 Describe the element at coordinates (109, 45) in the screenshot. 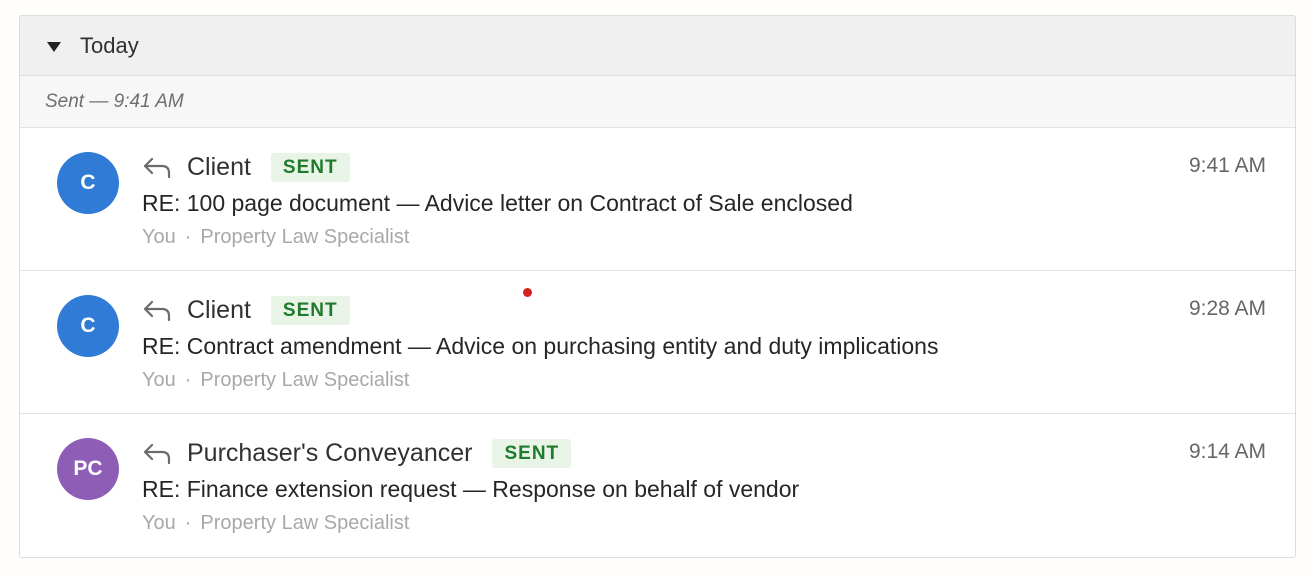

I see `group-title: Today` at that location.